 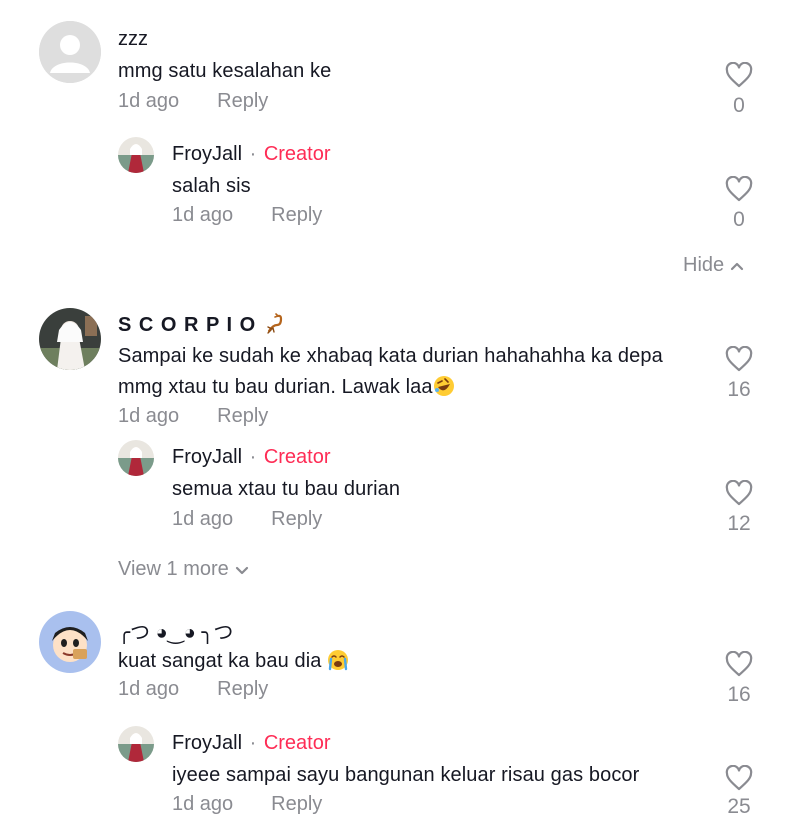 I want to click on comment-text-line2: mmg xtau tu bau durian. Lawak laa, so click(x=275, y=387).